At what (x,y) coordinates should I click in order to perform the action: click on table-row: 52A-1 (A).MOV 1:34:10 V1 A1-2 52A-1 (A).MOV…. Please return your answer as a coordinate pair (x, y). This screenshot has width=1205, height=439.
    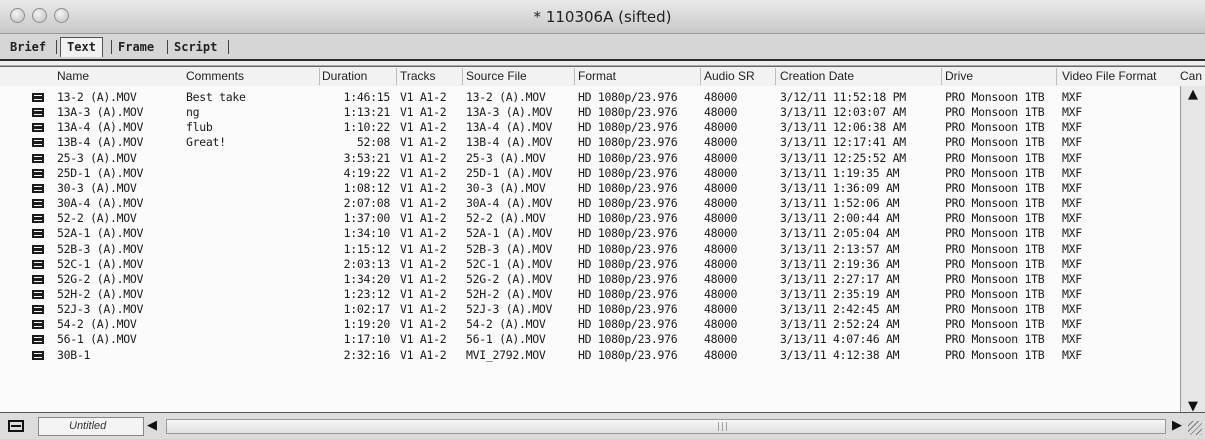
    Looking at the image, I should click on (590, 233).